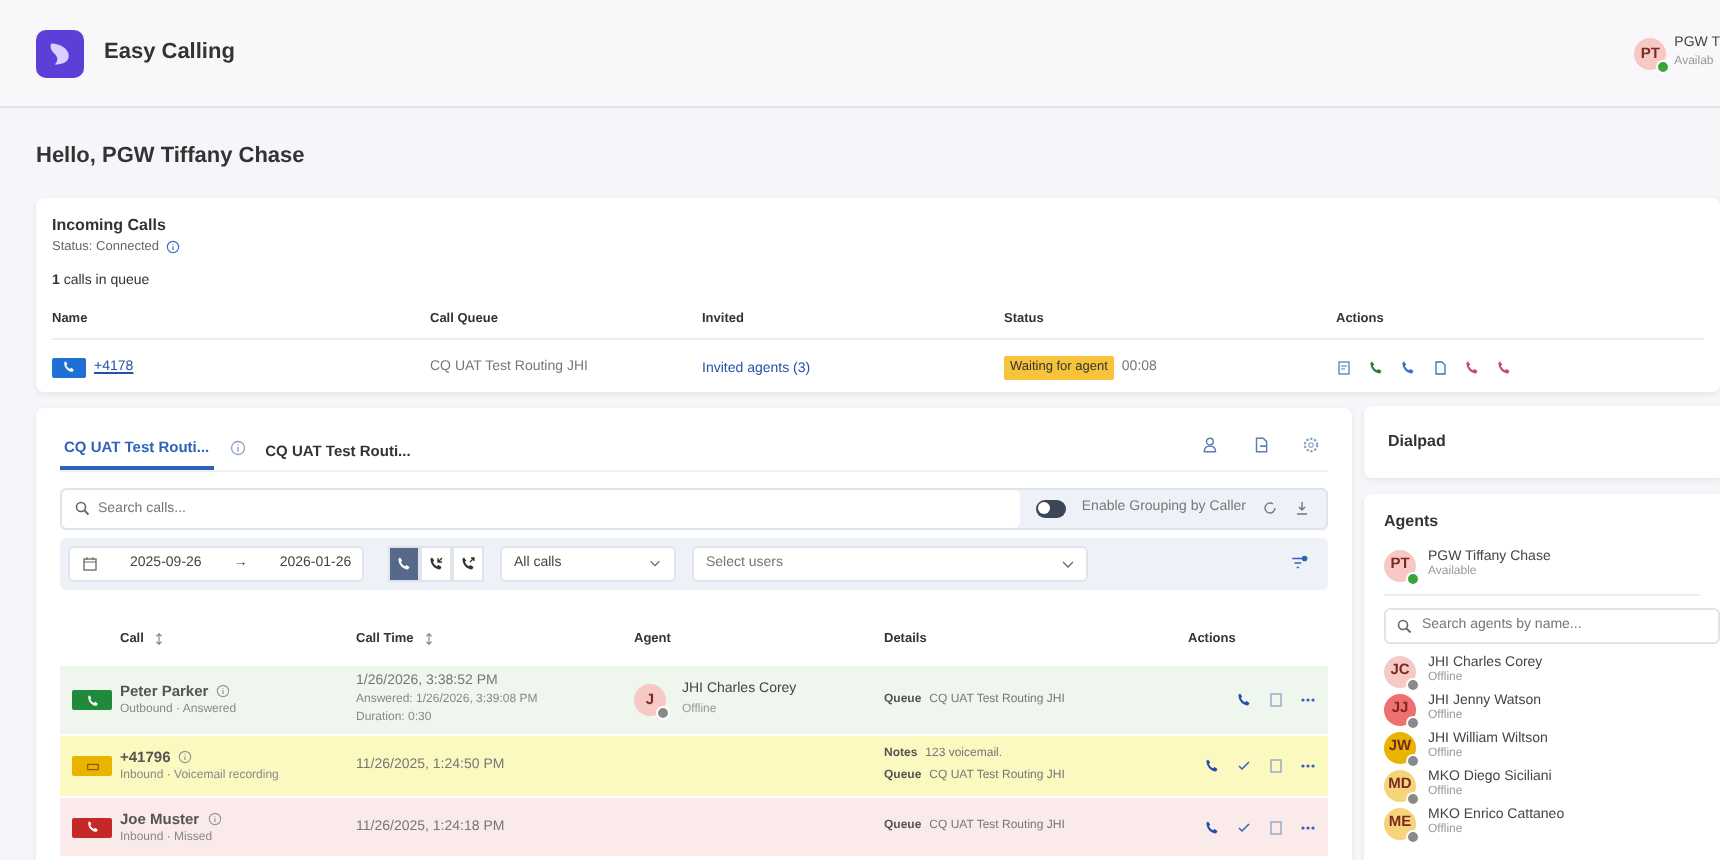 The height and width of the screenshot is (860, 1720). Describe the element at coordinates (655, 563) in the screenshot. I see `chevron-down-icon` at that location.